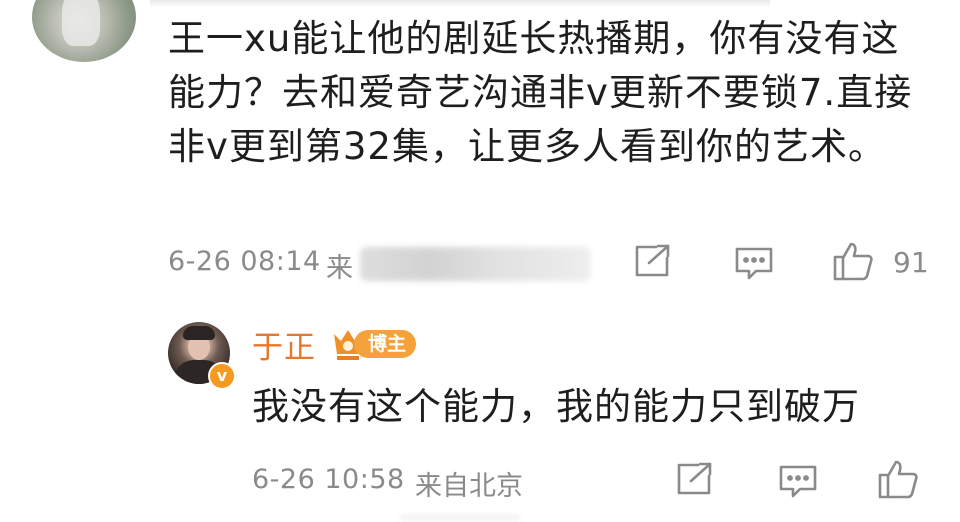 This screenshot has width=960, height=522. I want to click on reply-timestamp: 6-26 10:58, so click(328, 479).